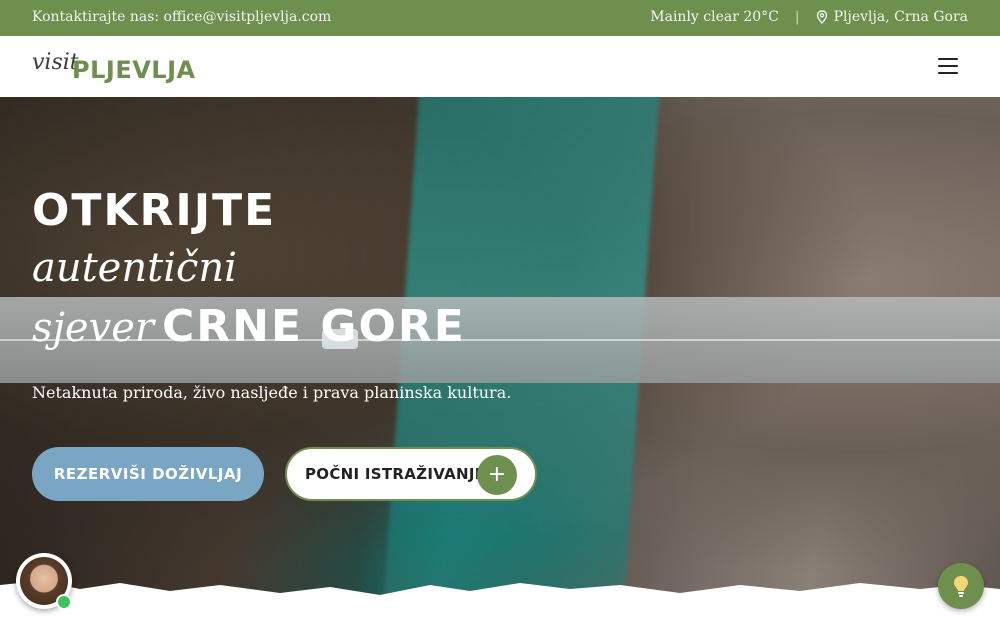 This screenshot has width=1000, height=625. What do you see at coordinates (821, 17) in the screenshot?
I see `map-pin-icon` at bounding box center [821, 17].